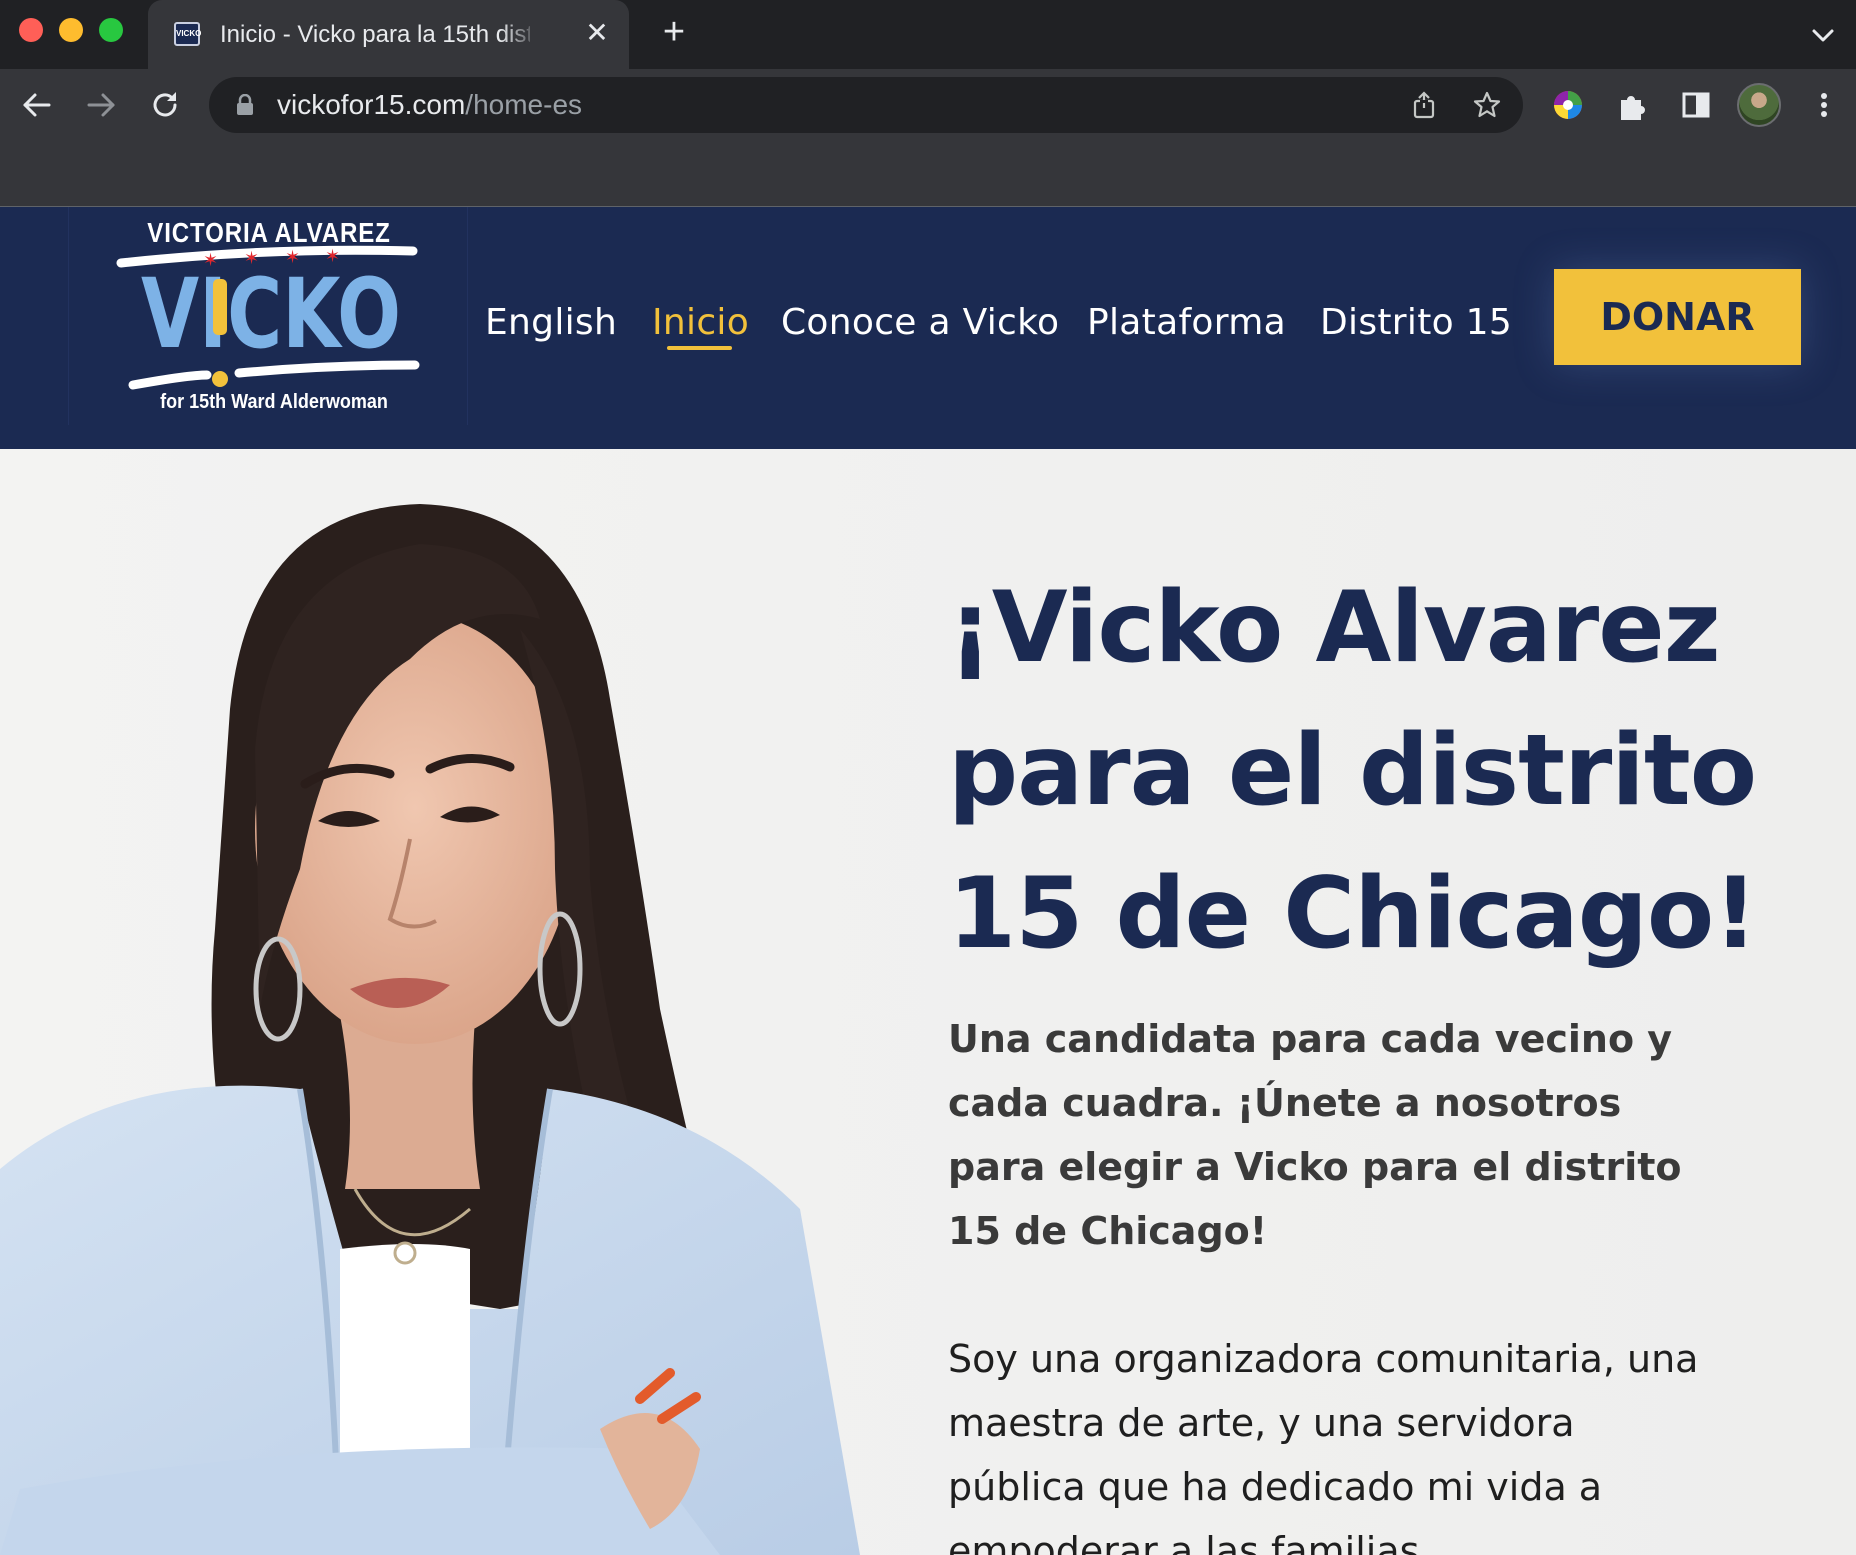  Describe the element at coordinates (866, 105) in the screenshot. I see `address-bar: vickofor15.com/home-es` at that location.